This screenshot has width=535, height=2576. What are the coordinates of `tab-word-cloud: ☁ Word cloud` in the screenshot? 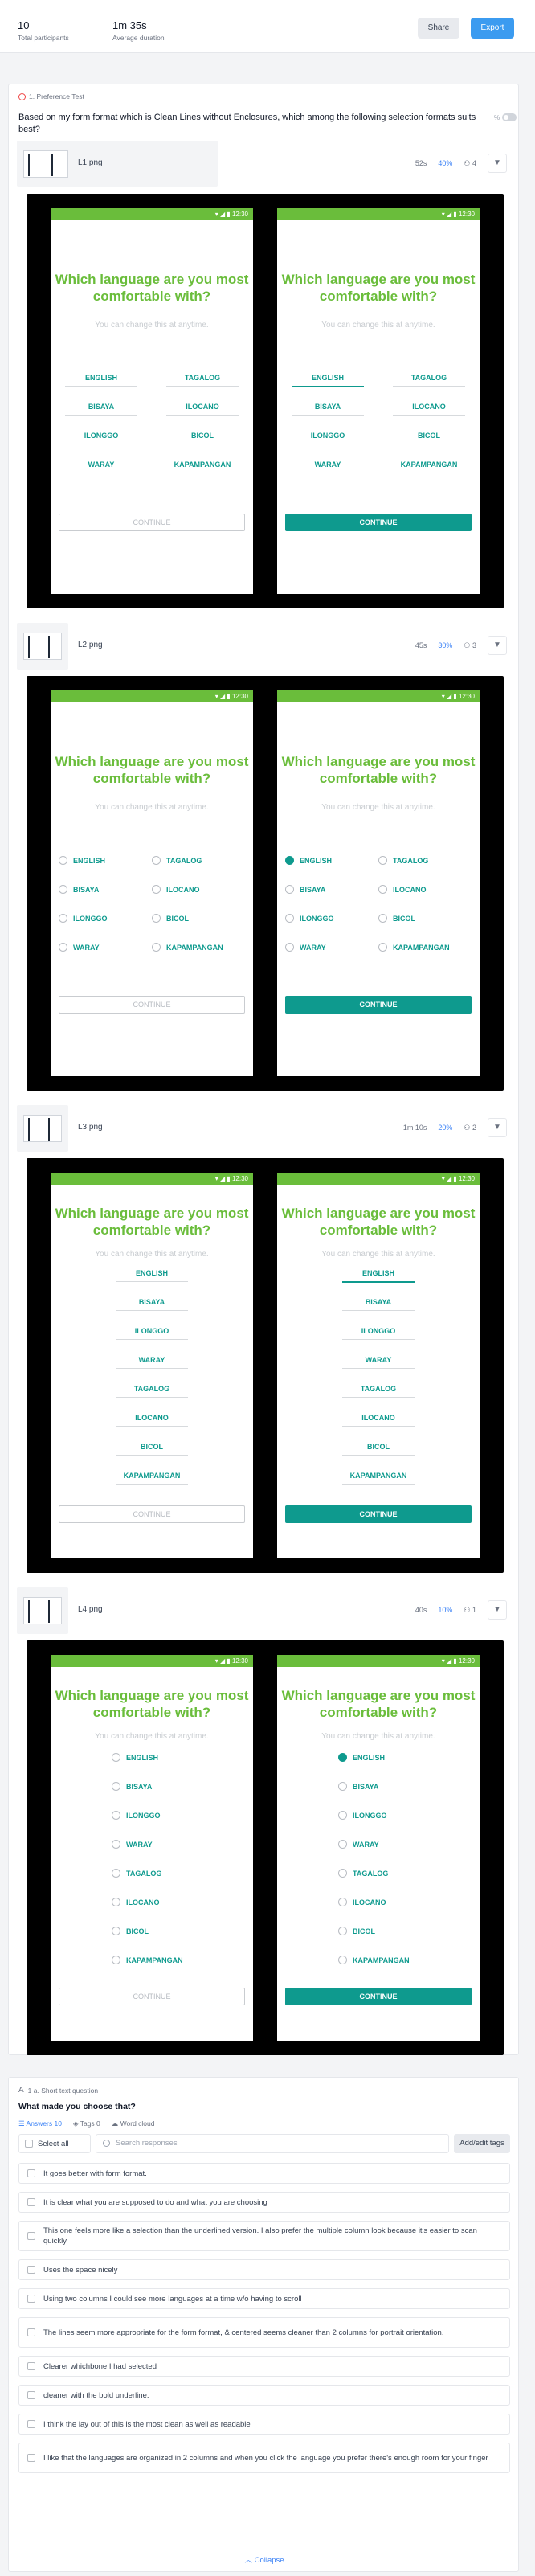 It's located at (134, 2123).